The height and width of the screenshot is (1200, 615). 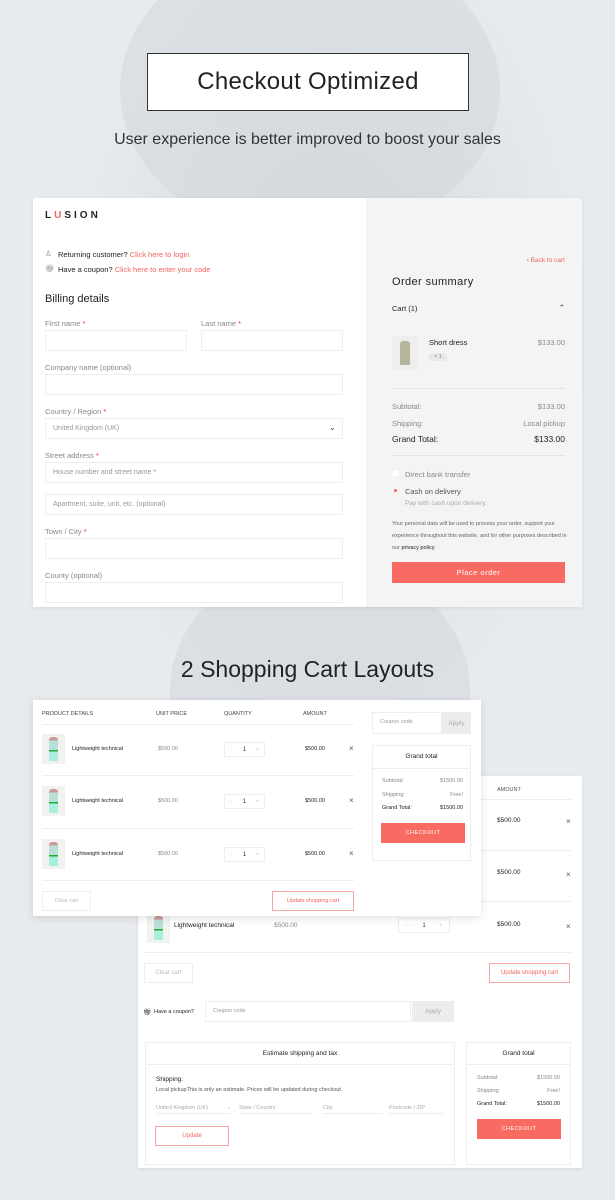 What do you see at coordinates (417, 548) in the screenshot?
I see `privacy-policy-link: privacy policy` at bounding box center [417, 548].